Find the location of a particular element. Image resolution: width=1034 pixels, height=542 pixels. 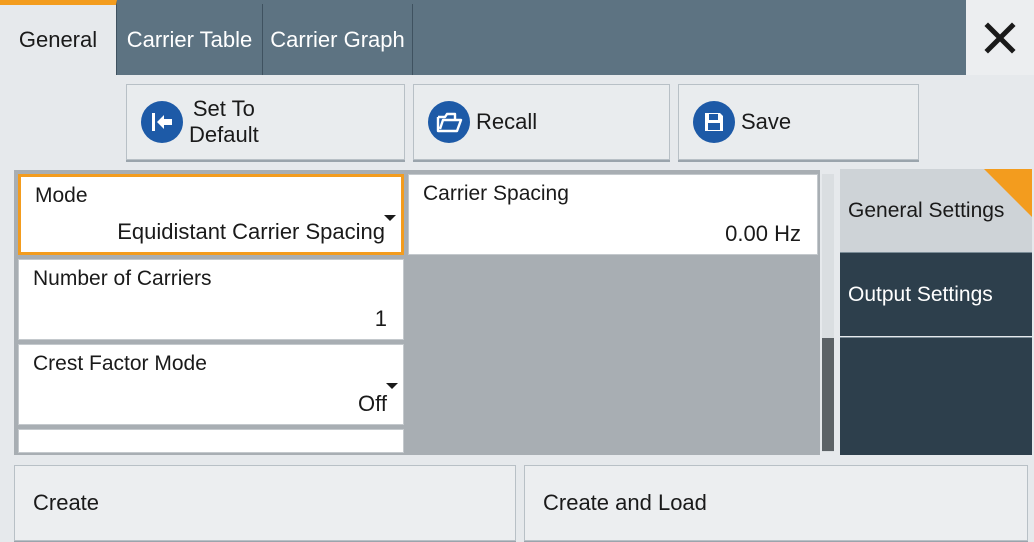

active-corner-marker is located at coordinates (1008, 193).